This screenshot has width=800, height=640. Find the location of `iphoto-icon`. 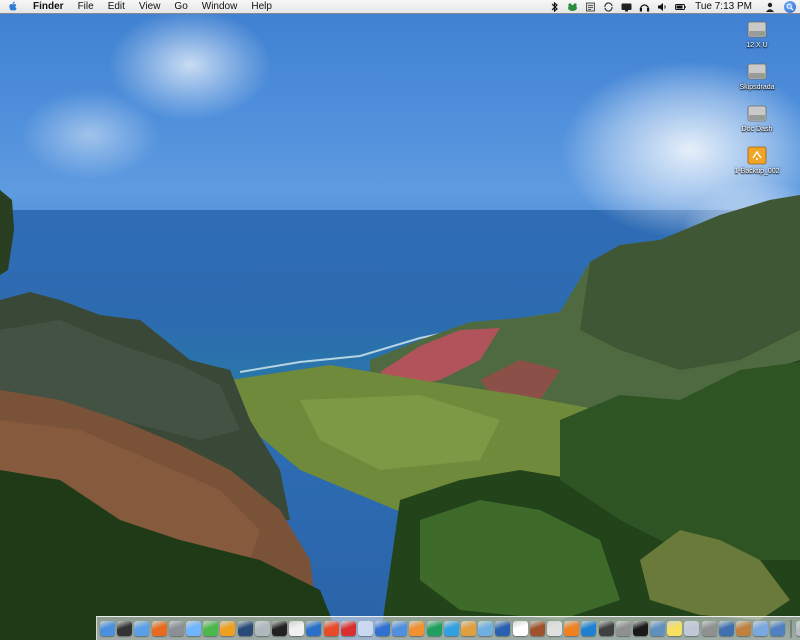

iphoto-icon is located at coordinates (486, 628).